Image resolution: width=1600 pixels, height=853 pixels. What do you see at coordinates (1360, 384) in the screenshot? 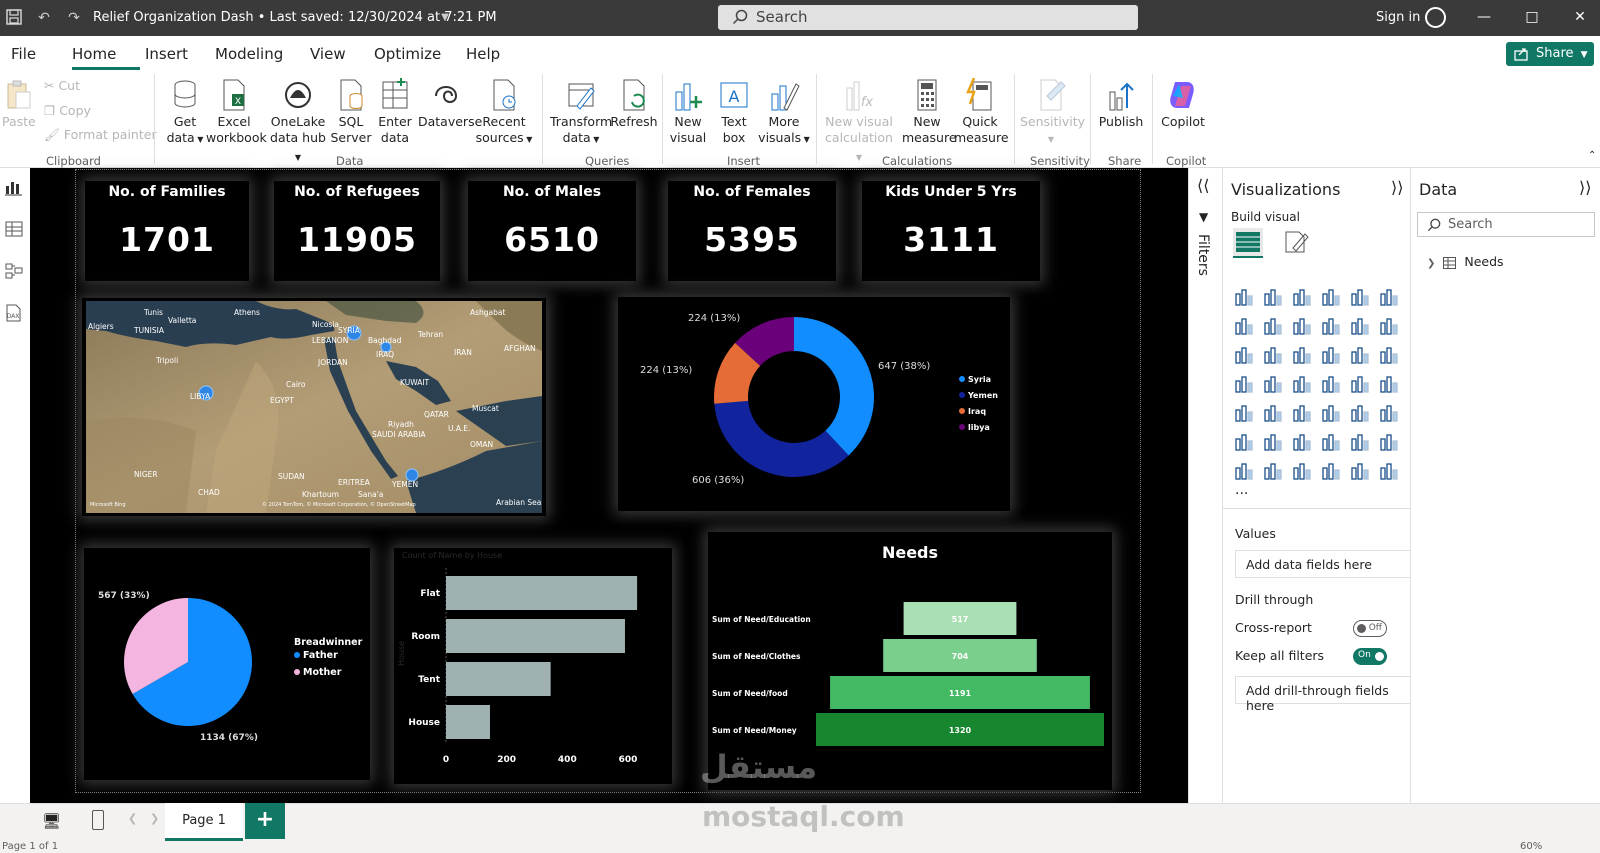
I see `gauge-visual-icon` at bounding box center [1360, 384].